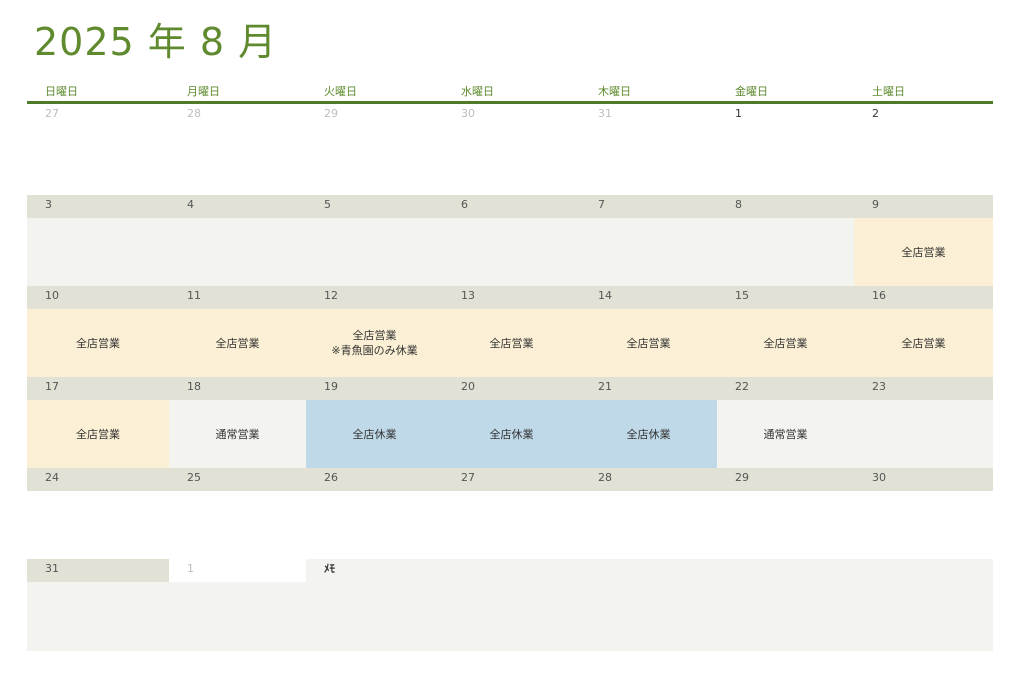  Describe the element at coordinates (98, 479) in the screenshot. I see `day-number: 24` at that location.